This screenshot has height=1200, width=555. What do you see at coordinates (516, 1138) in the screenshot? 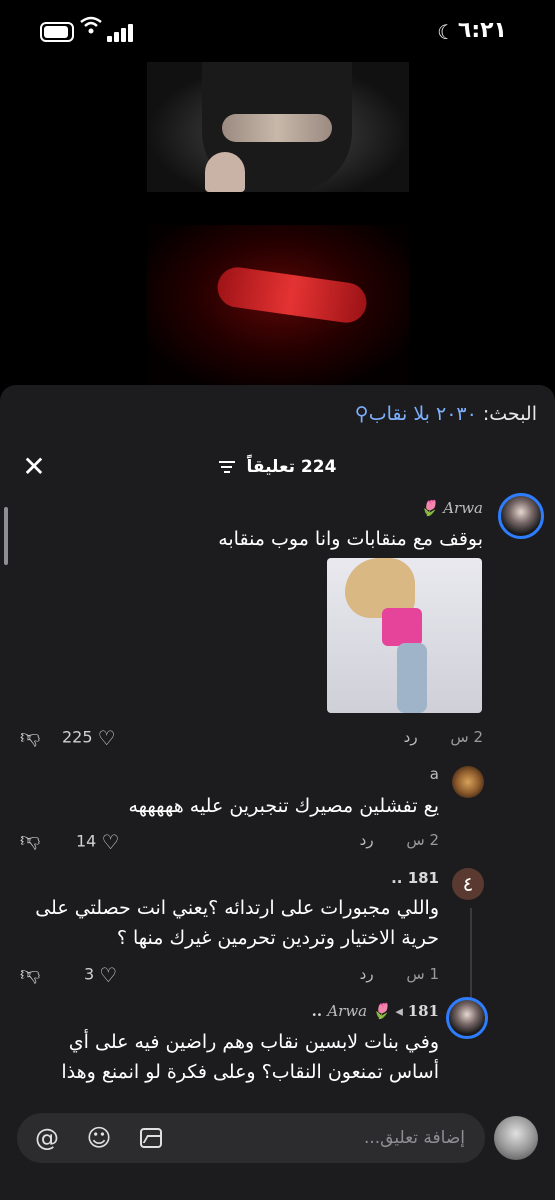
I see `my-avatar` at bounding box center [516, 1138].